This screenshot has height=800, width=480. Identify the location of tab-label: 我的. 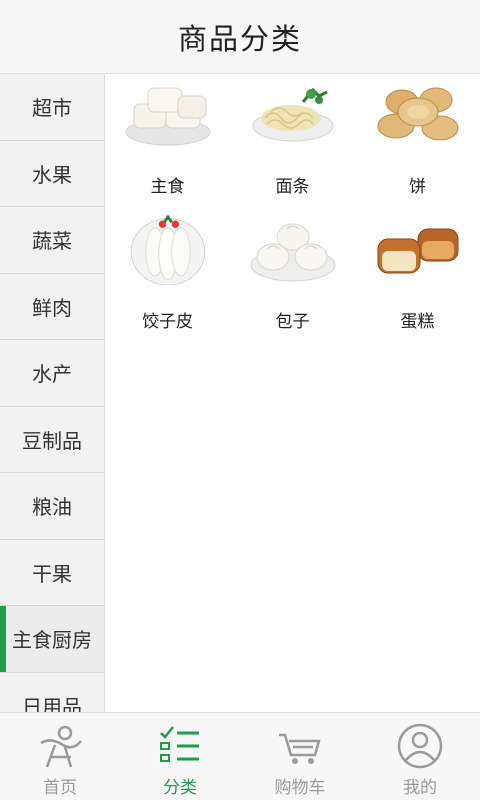
(420, 788).